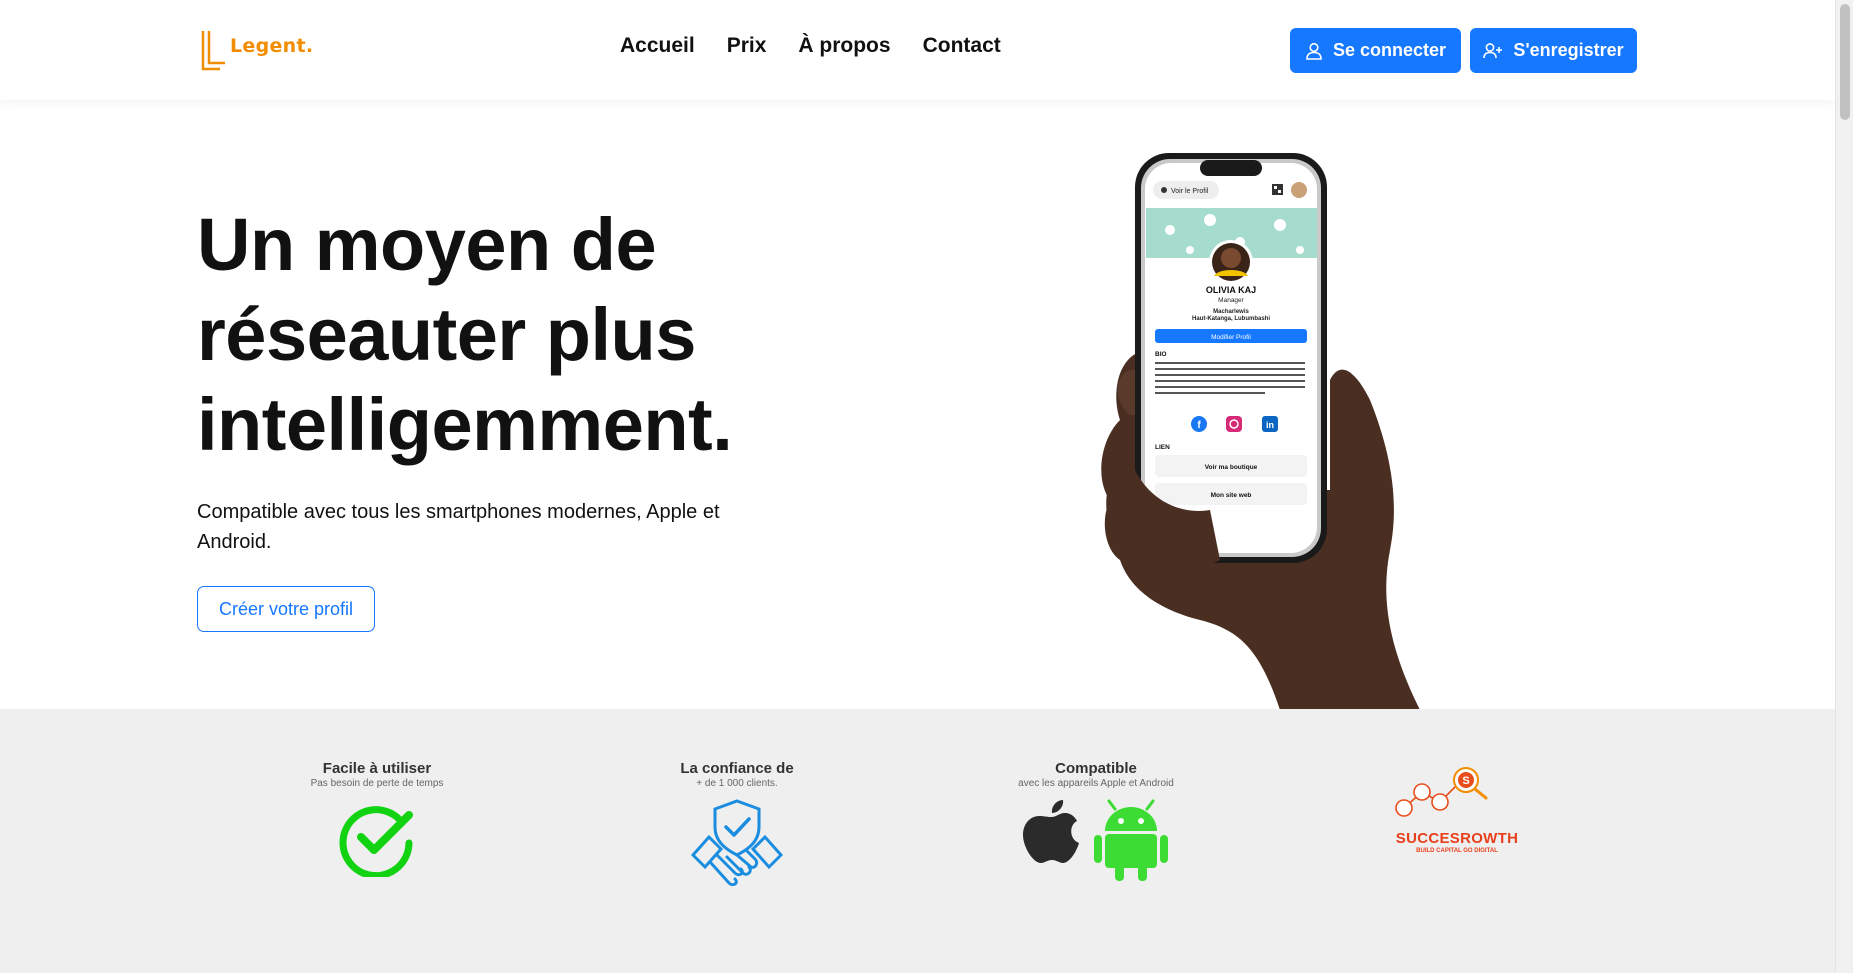 The image size is (1853, 973). What do you see at coordinates (1231, 495) in the screenshot?
I see `phone-link-2: Mon site web` at bounding box center [1231, 495].